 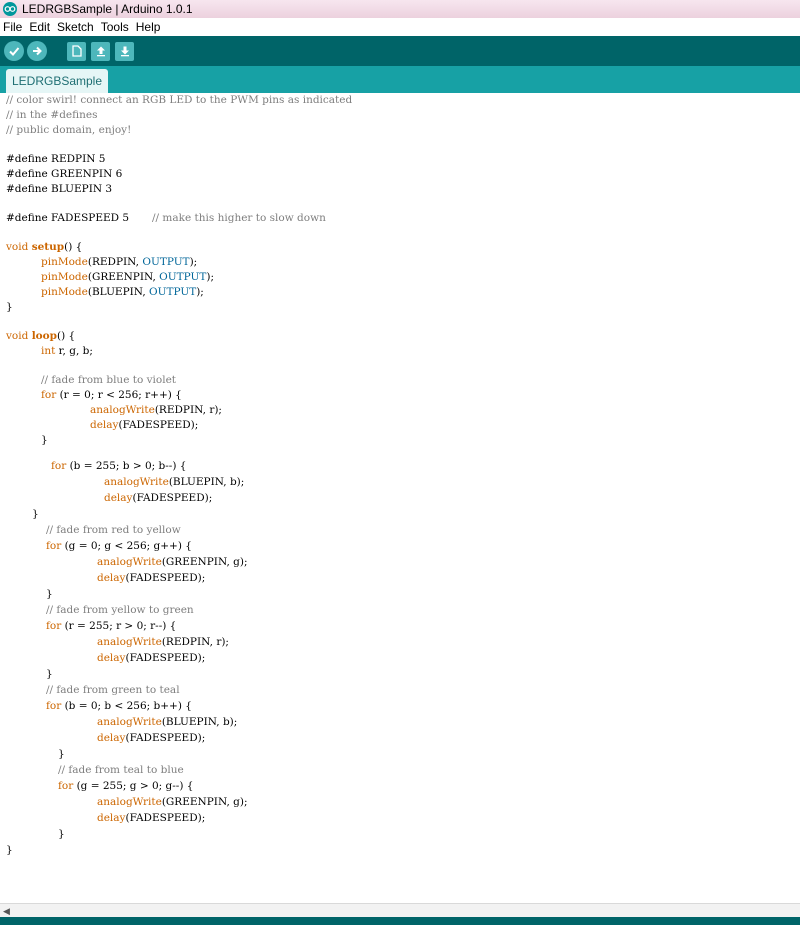 I want to click on code-line: pinMode(GREENPIN, OUTPUT);, so click(x=128, y=277).